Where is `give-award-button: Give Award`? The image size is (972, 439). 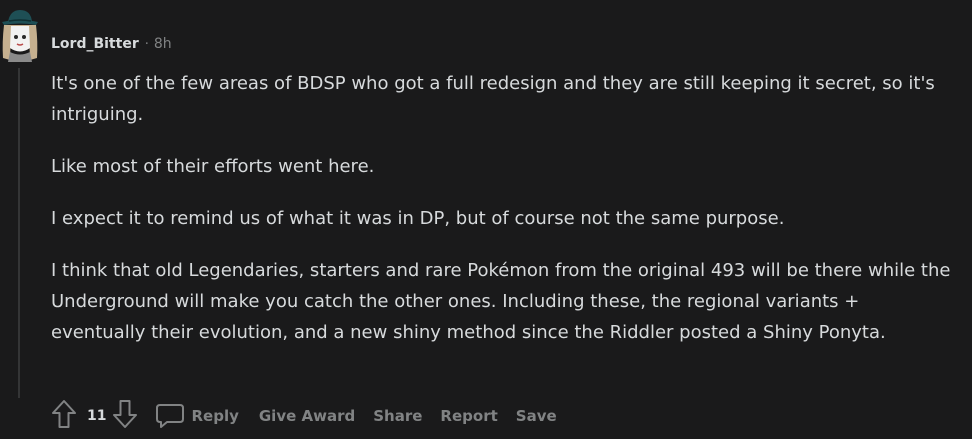
give-award-button: Give Award is located at coordinates (307, 416).